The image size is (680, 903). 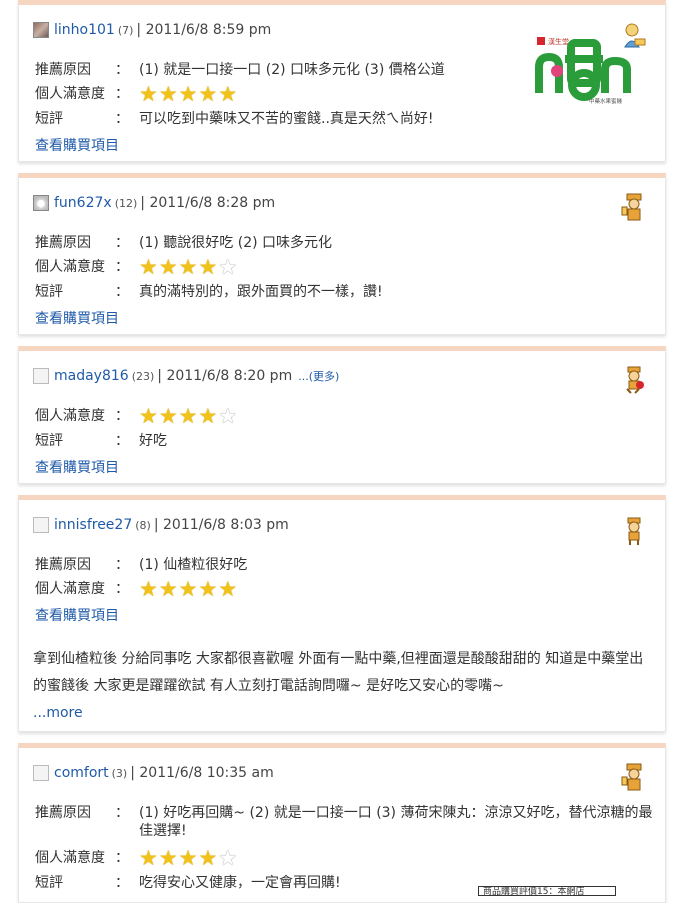 I want to click on review-header: innisfree27 (8) | 2011/6/8 8:03 pm, so click(x=161, y=525).